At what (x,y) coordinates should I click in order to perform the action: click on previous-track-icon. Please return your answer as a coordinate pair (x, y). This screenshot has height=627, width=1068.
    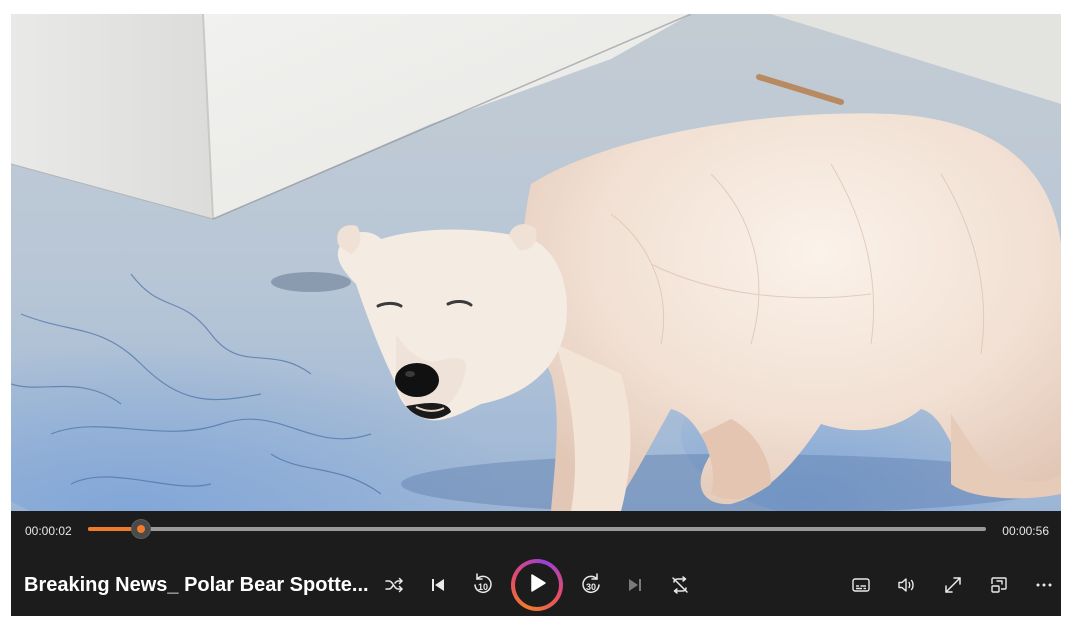
    Looking at the image, I should click on (438, 585).